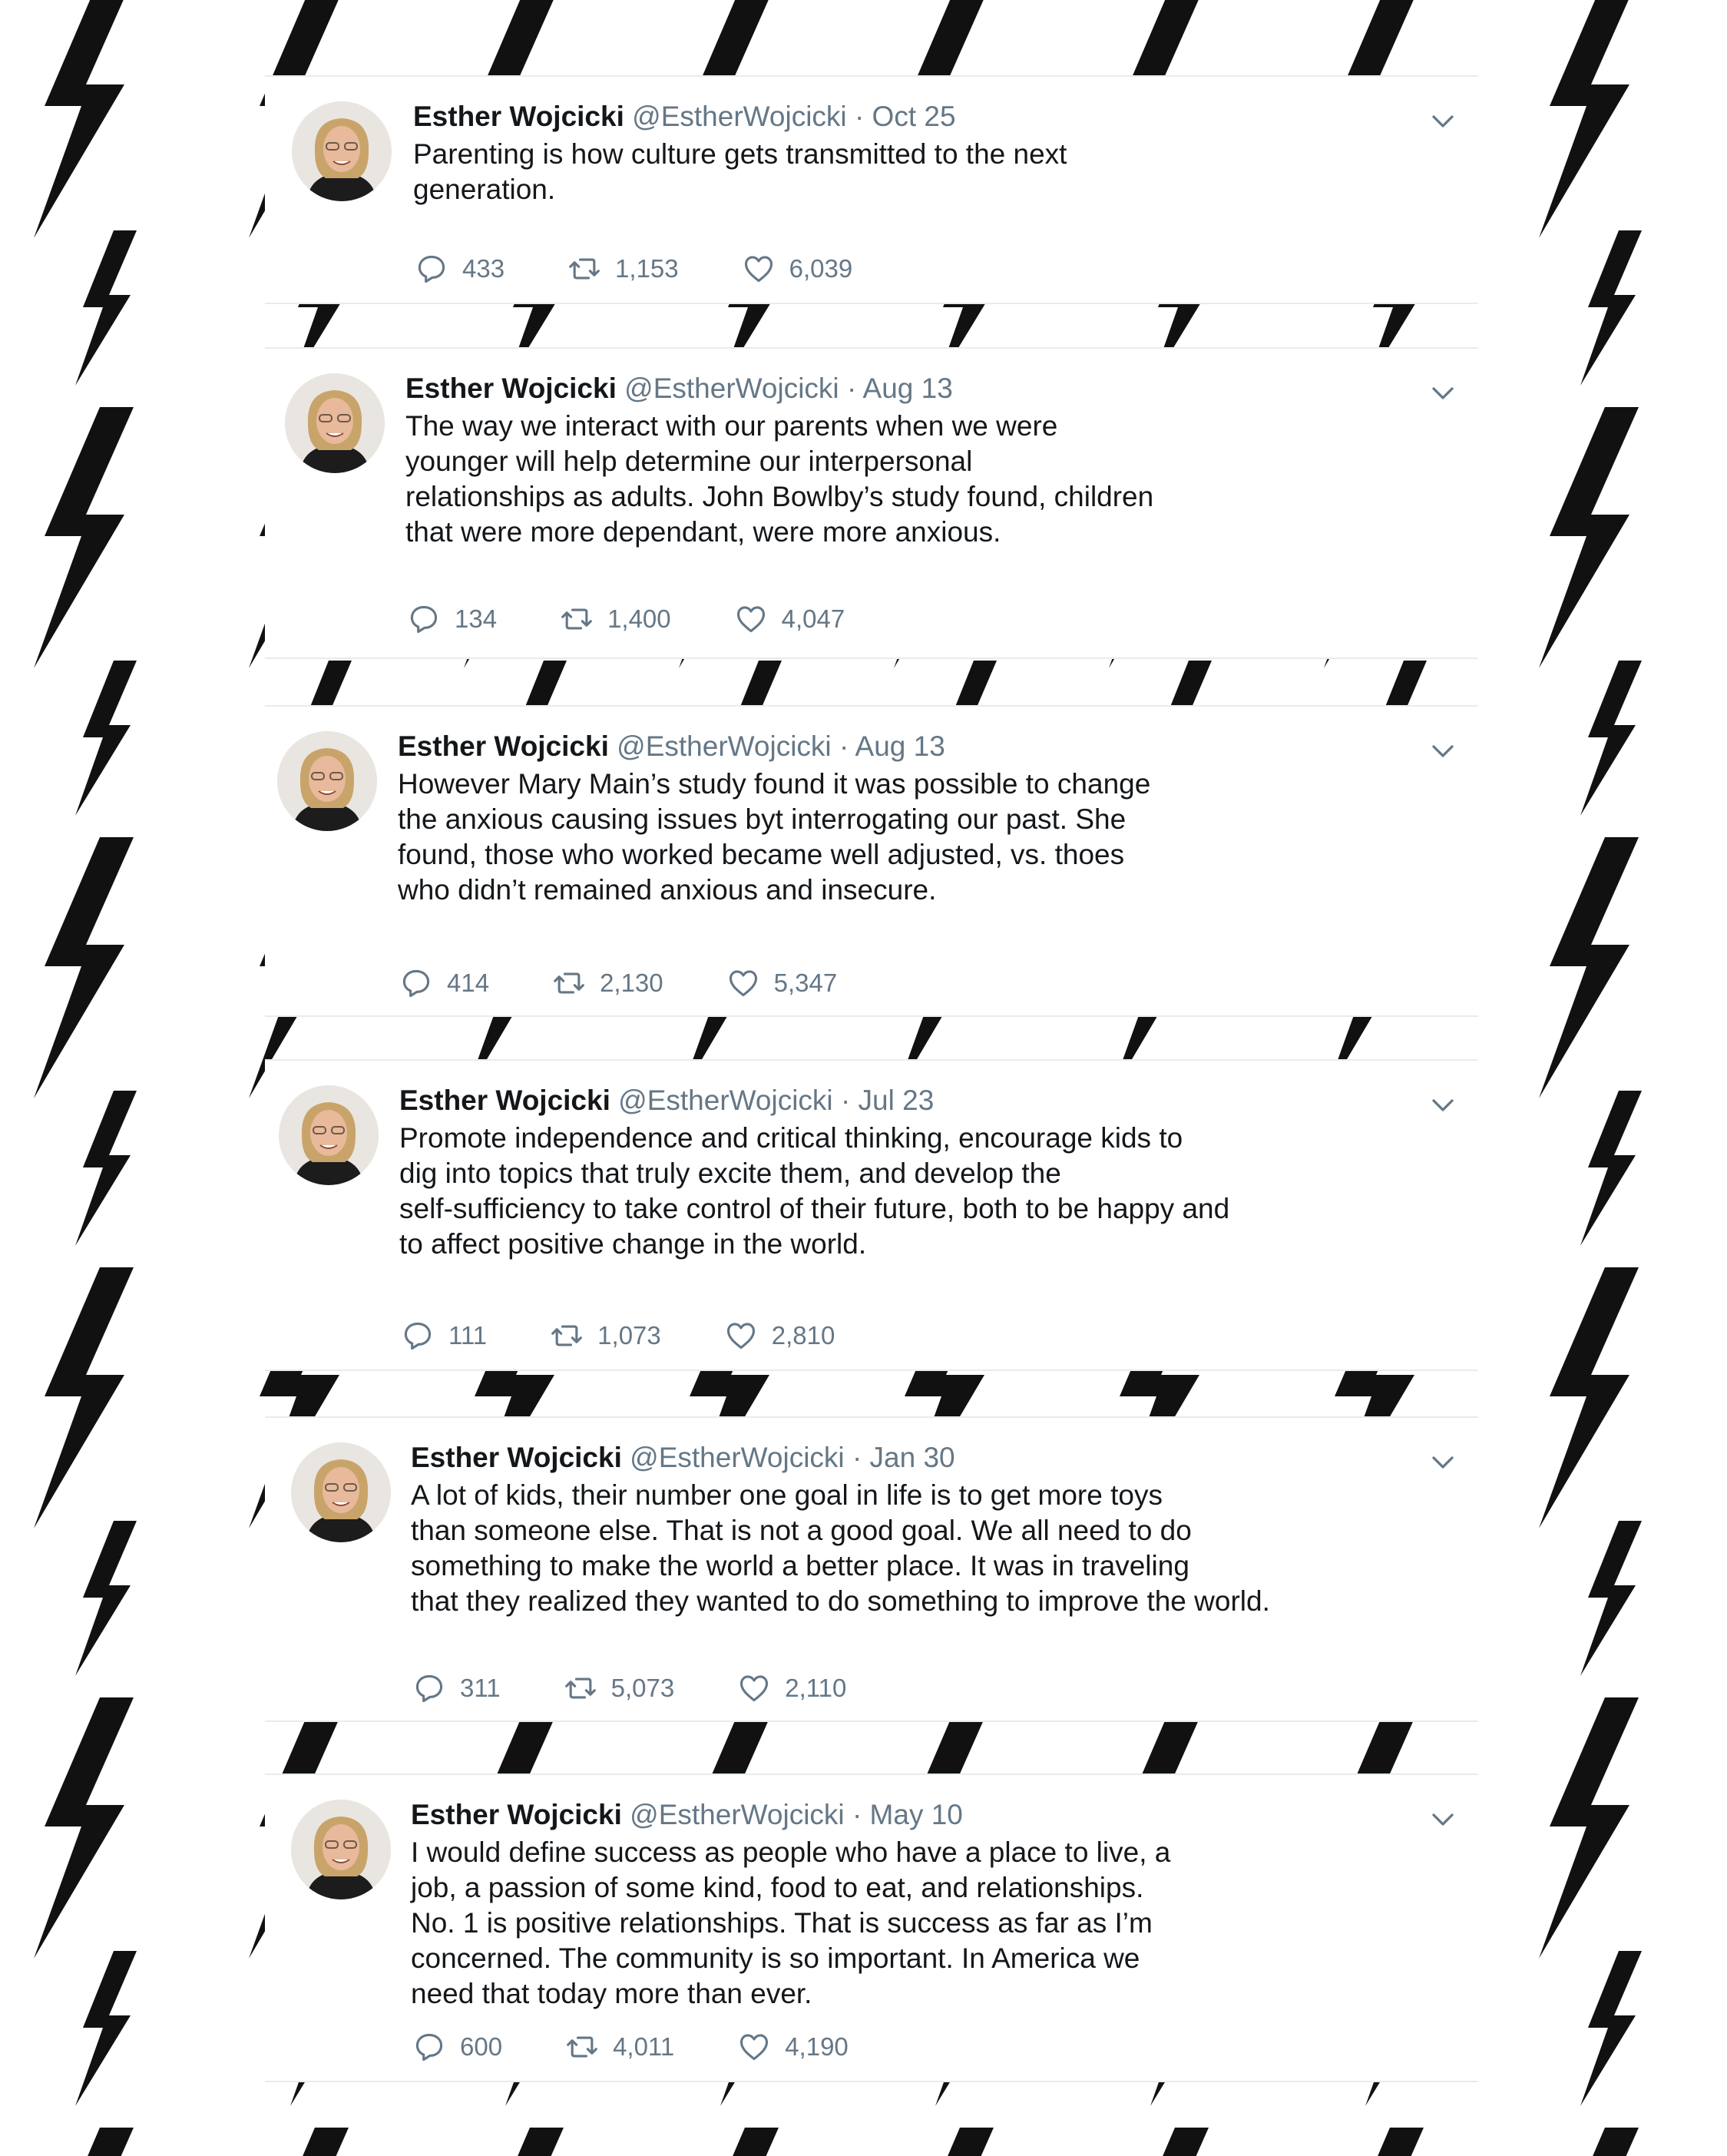 Image resolution: width=1727 pixels, height=2156 pixels. What do you see at coordinates (633, 1244) in the screenshot?
I see `tweet-text-line: to affect positive change in the world.` at bounding box center [633, 1244].